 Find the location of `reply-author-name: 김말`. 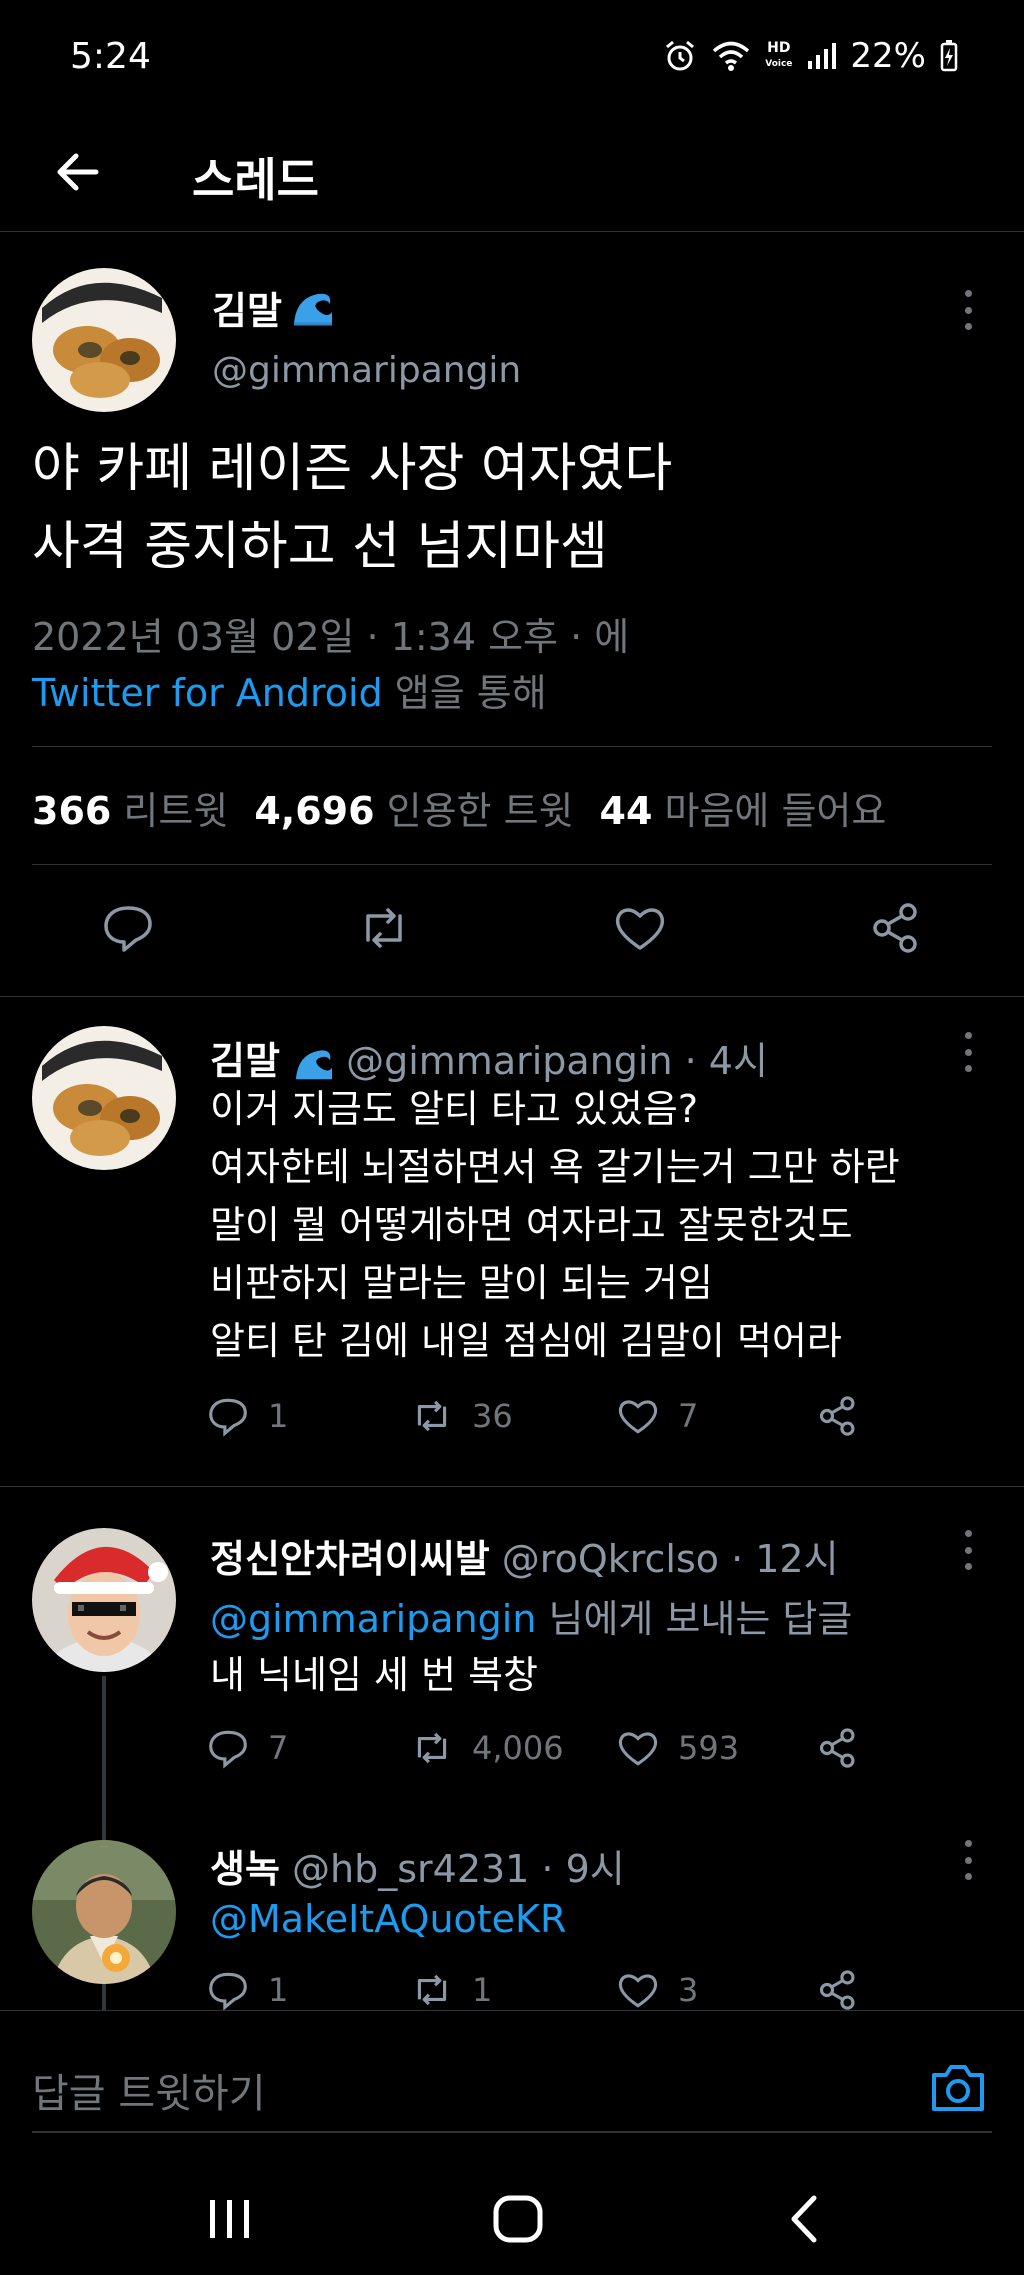

reply-author-name: 김말 is located at coordinates (245, 1061).